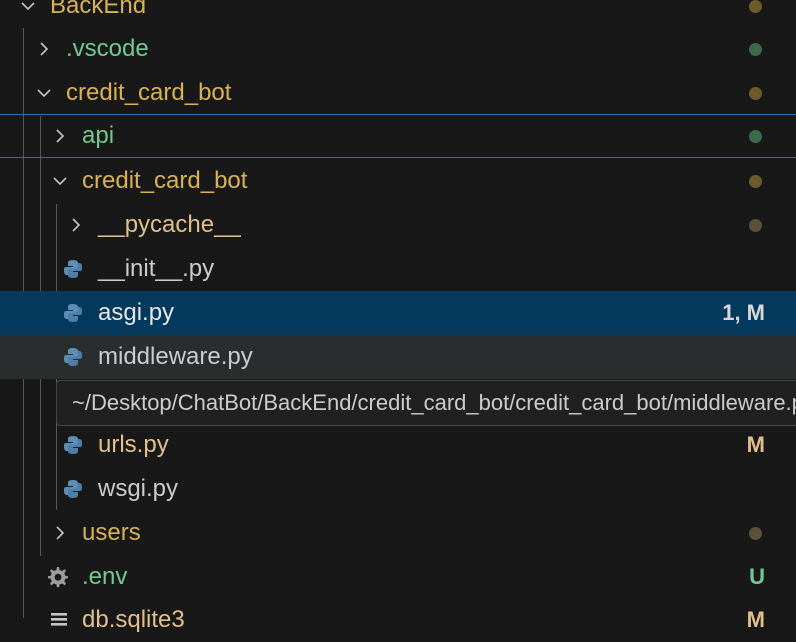  What do you see at coordinates (398, 93) in the screenshot?
I see `tree-folder-credit-card-bot: credit_card_bot` at bounding box center [398, 93].